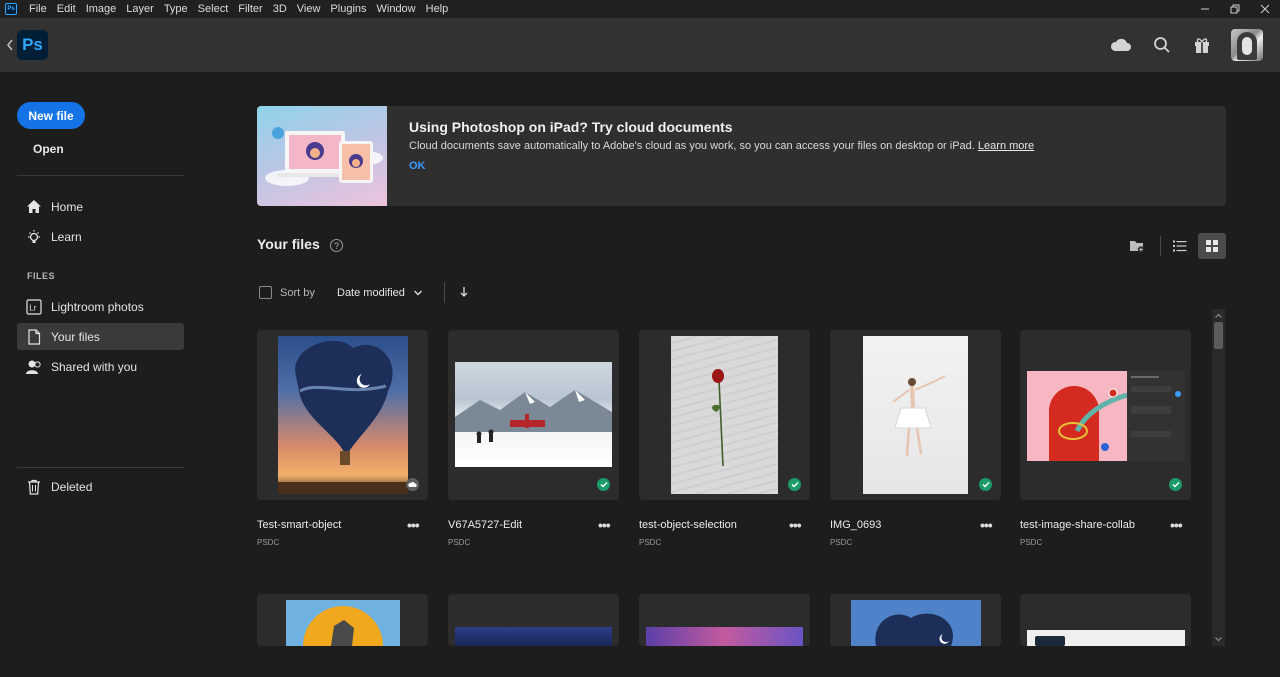 This screenshot has height=677, width=1280. What do you see at coordinates (176, 9) in the screenshot?
I see `menu-type: Type` at bounding box center [176, 9].